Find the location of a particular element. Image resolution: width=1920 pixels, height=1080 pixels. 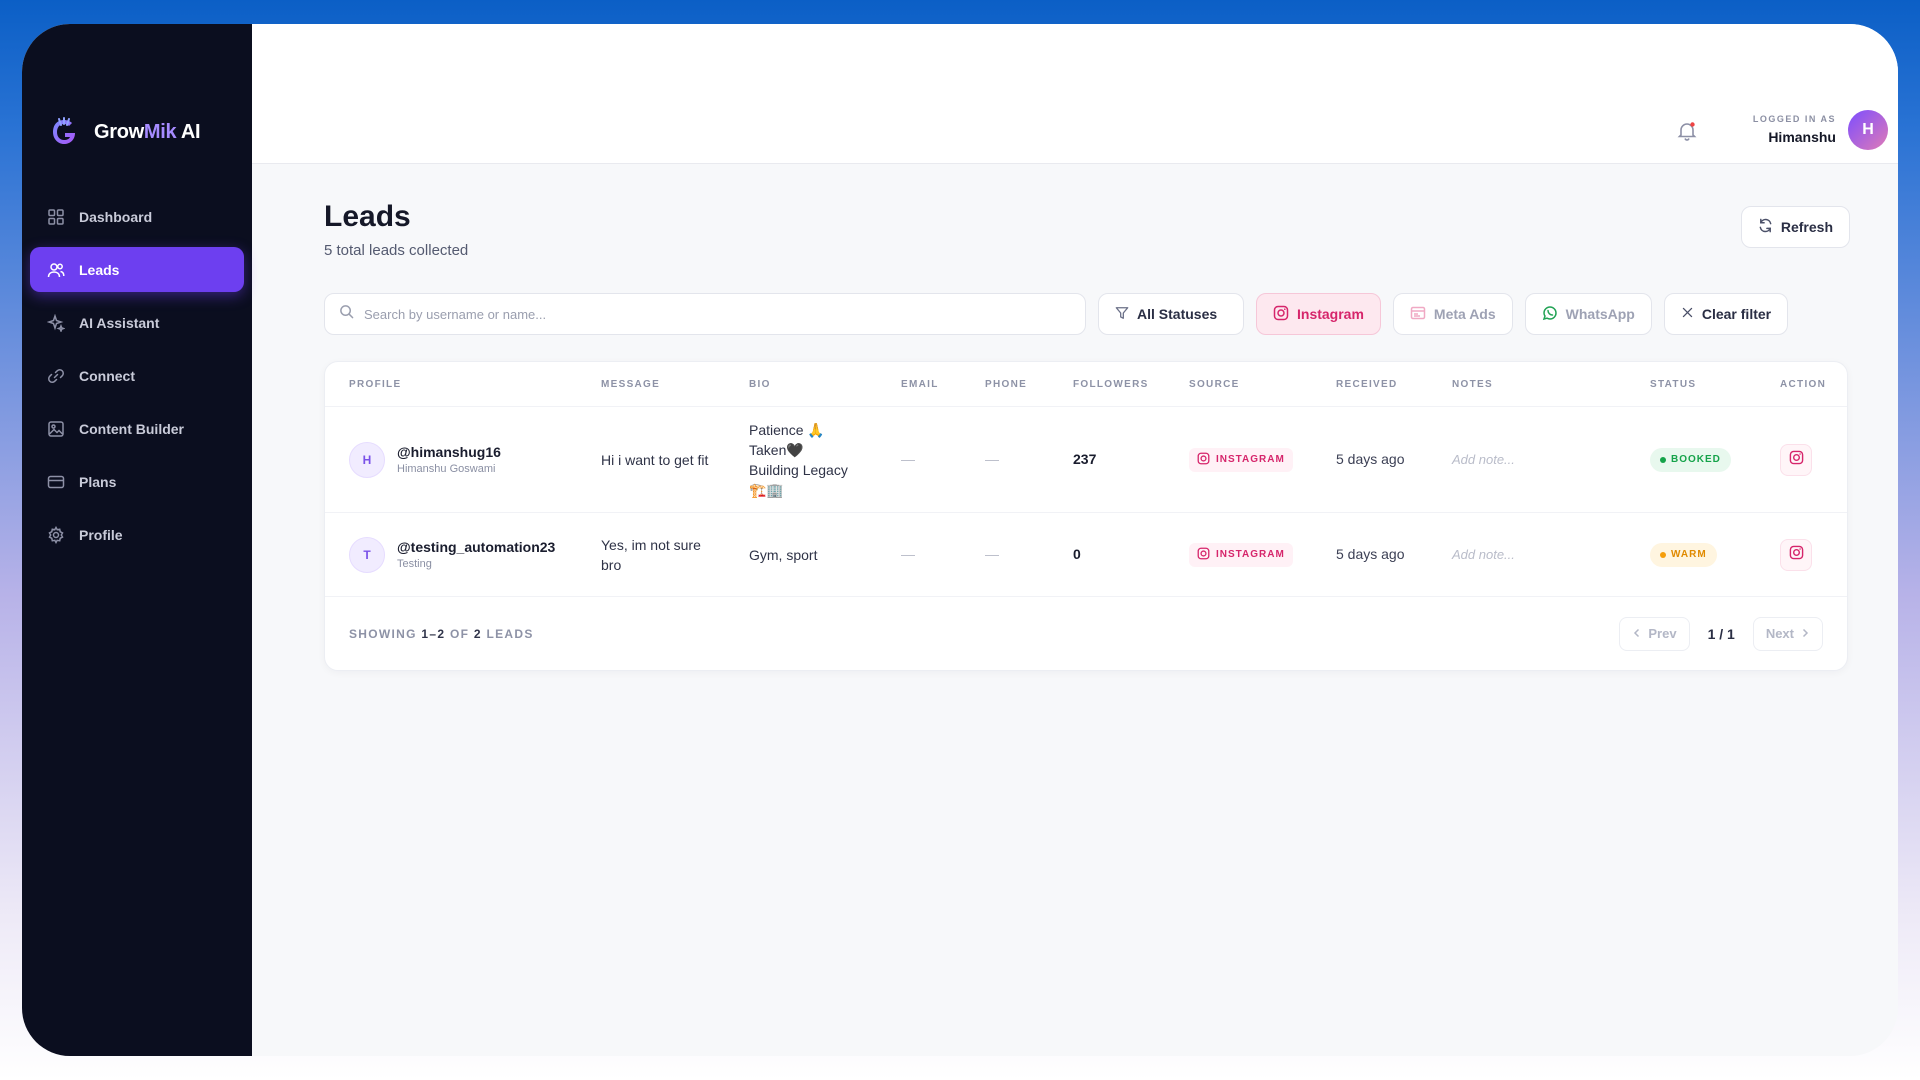

column-header-received: RECEIVED is located at coordinates (1394, 384).